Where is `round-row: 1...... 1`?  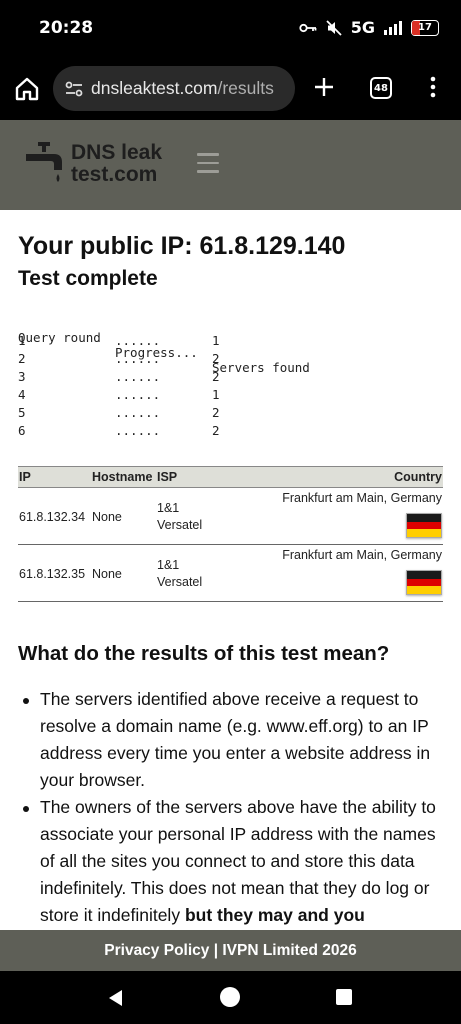 round-row: 1...... 1 is located at coordinates (119, 342).